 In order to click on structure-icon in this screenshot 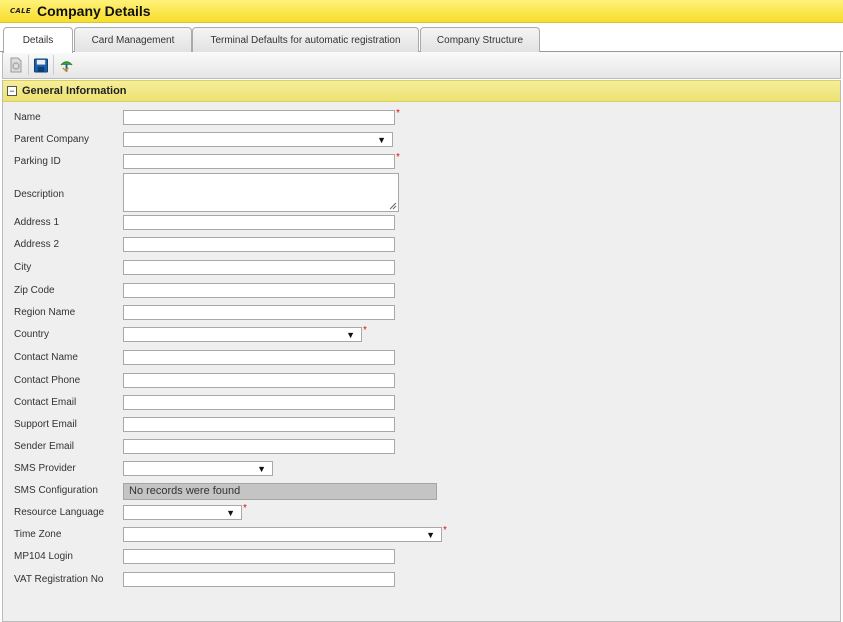, I will do `click(66, 66)`.